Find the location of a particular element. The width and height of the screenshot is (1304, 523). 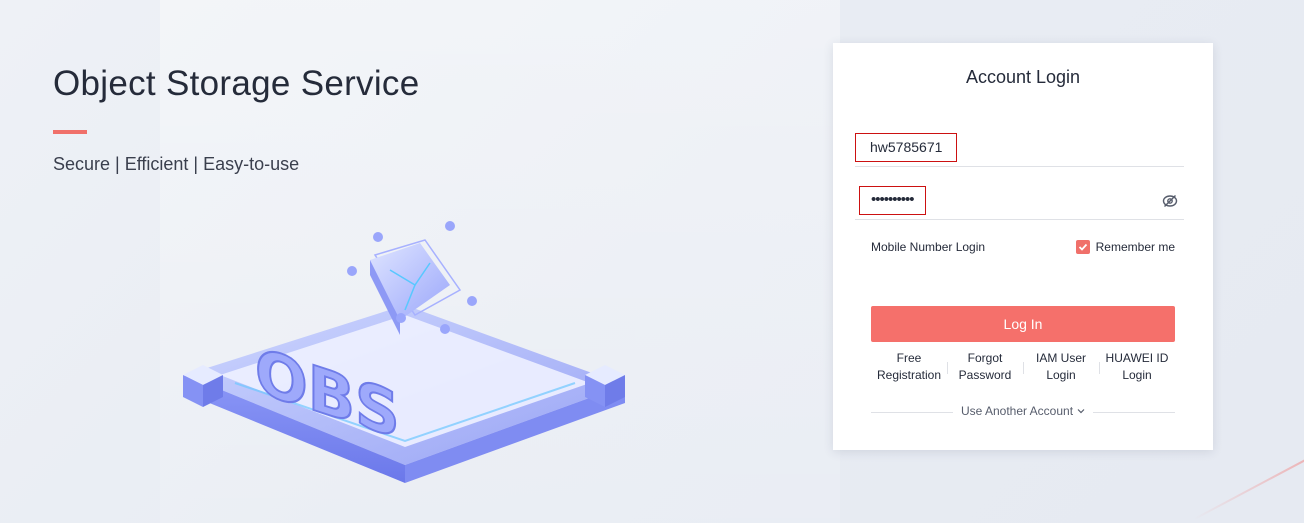

forgot-password-link: Forgot Password is located at coordinates (985, 368).